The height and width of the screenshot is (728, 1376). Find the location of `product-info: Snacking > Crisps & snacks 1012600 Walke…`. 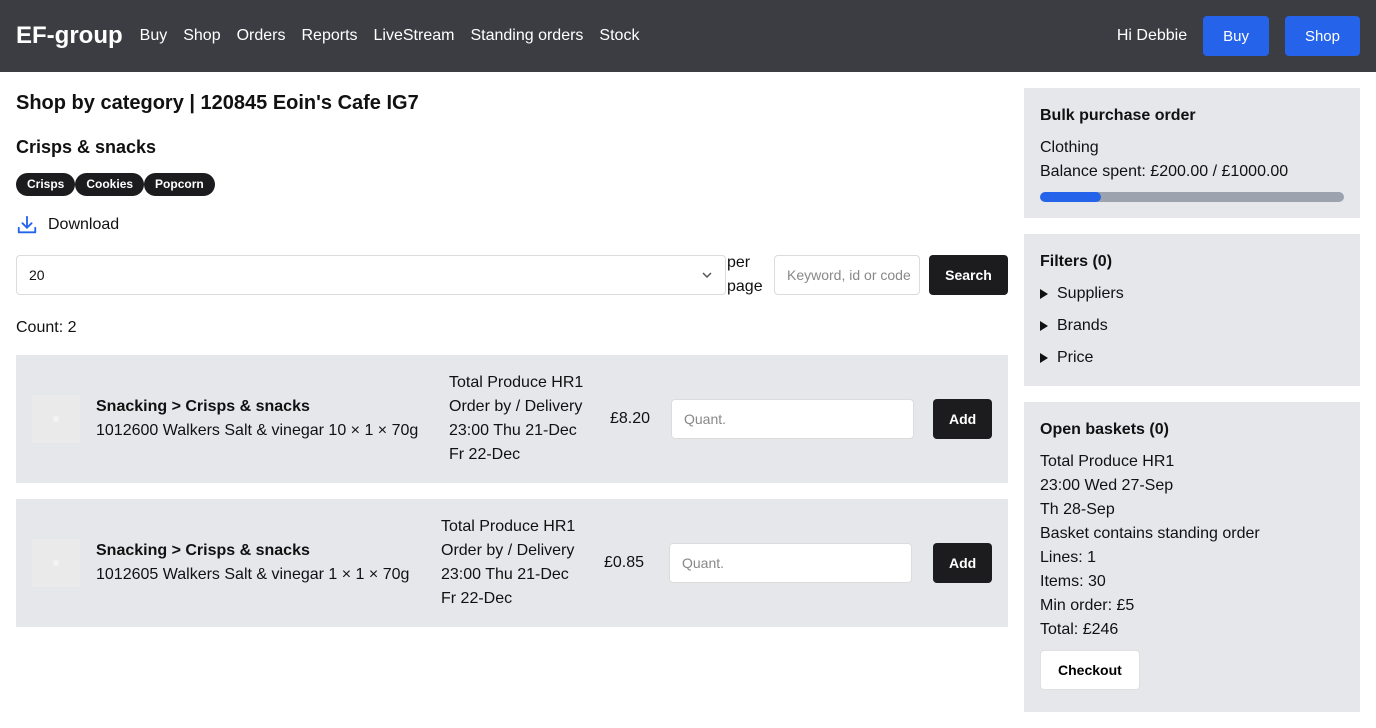

product-info: Snacking > Crisps & snacks 1012600 Walke… is located at coordinates (272, 419).